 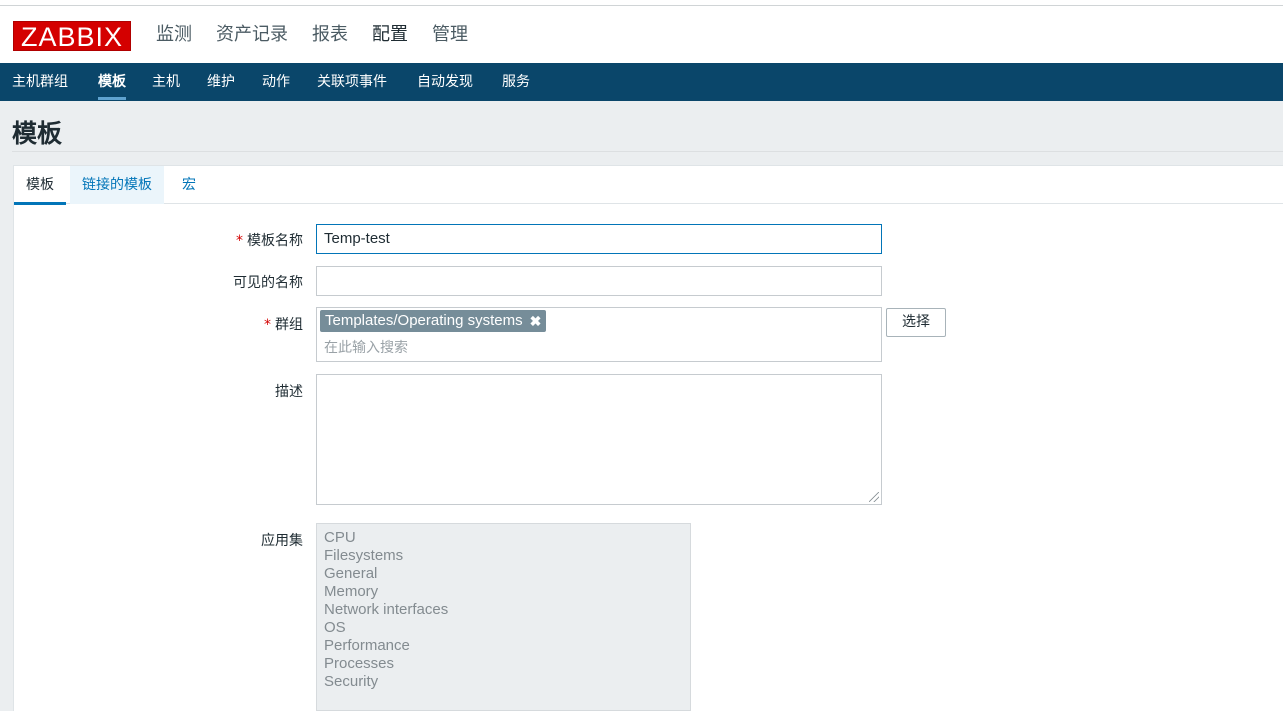 What do you see at coordinates (275, 241) in the screenshot?
I see `template-name-label-text: 模板名称` at bounding box center [275, 241].